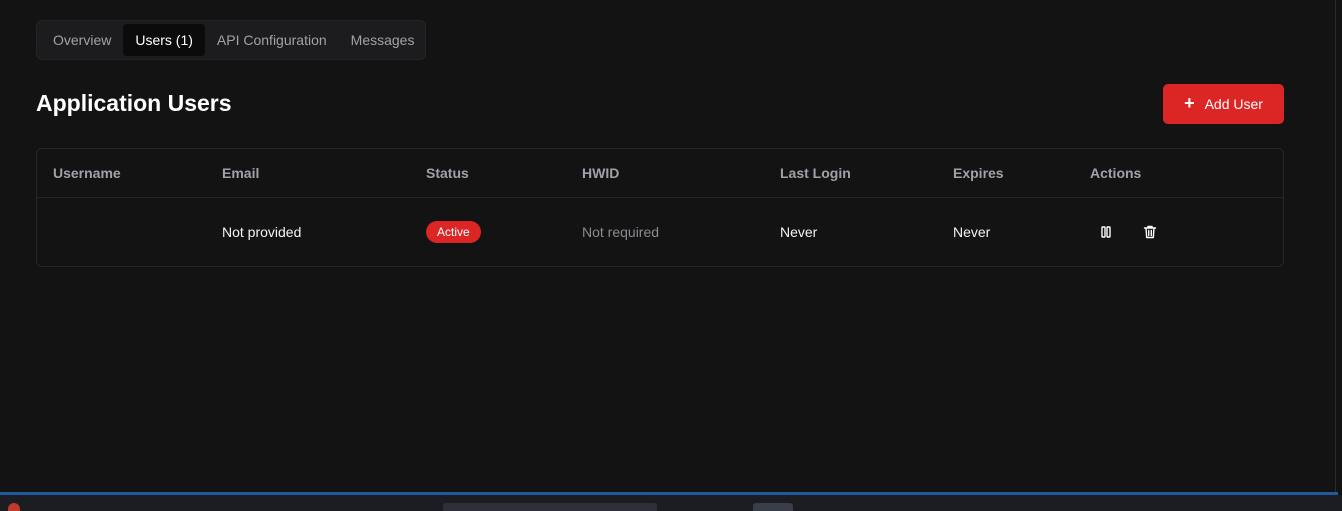  I want to click on plus-icon: +, so click(1189, 103).